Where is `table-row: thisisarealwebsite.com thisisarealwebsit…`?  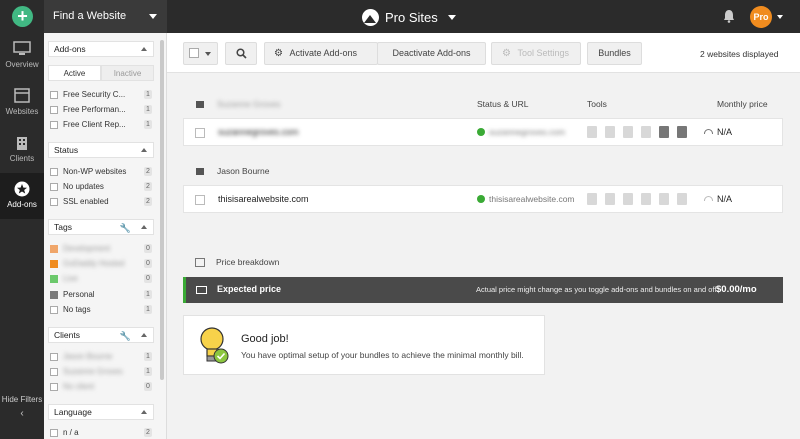
table-row: thisisarealwebsite.com thisisarealwebsit… is located at coordinates (483, 199).